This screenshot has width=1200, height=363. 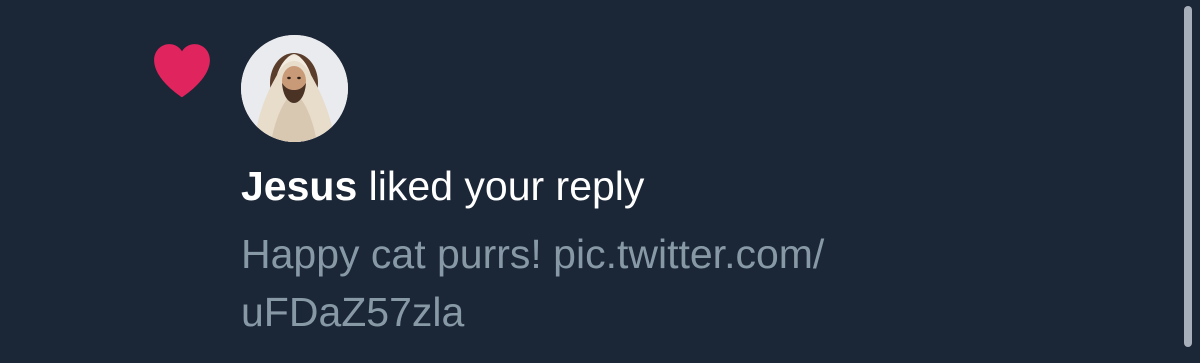 What do you see at coordinates (182, 70) in the screenshot?
I see `heart-icon` at bounding box center [182, 70].